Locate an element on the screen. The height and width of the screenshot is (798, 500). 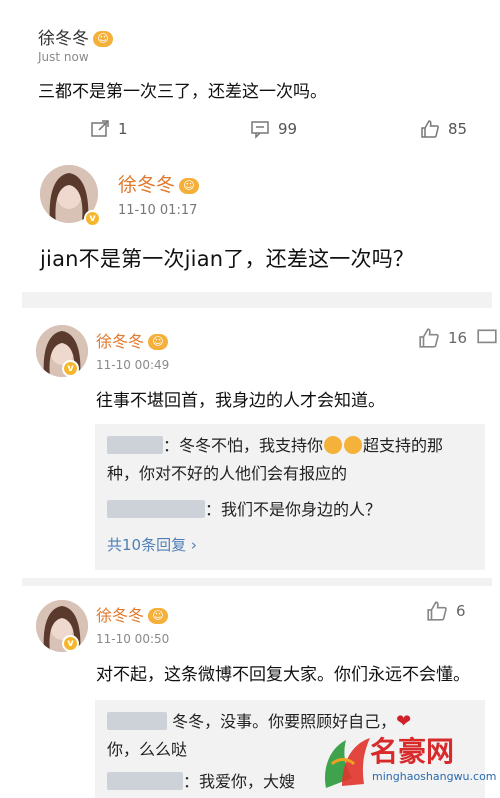
reply-item: 种，你对不好的人他们会有报应的 is located at coordinates (227, 473).